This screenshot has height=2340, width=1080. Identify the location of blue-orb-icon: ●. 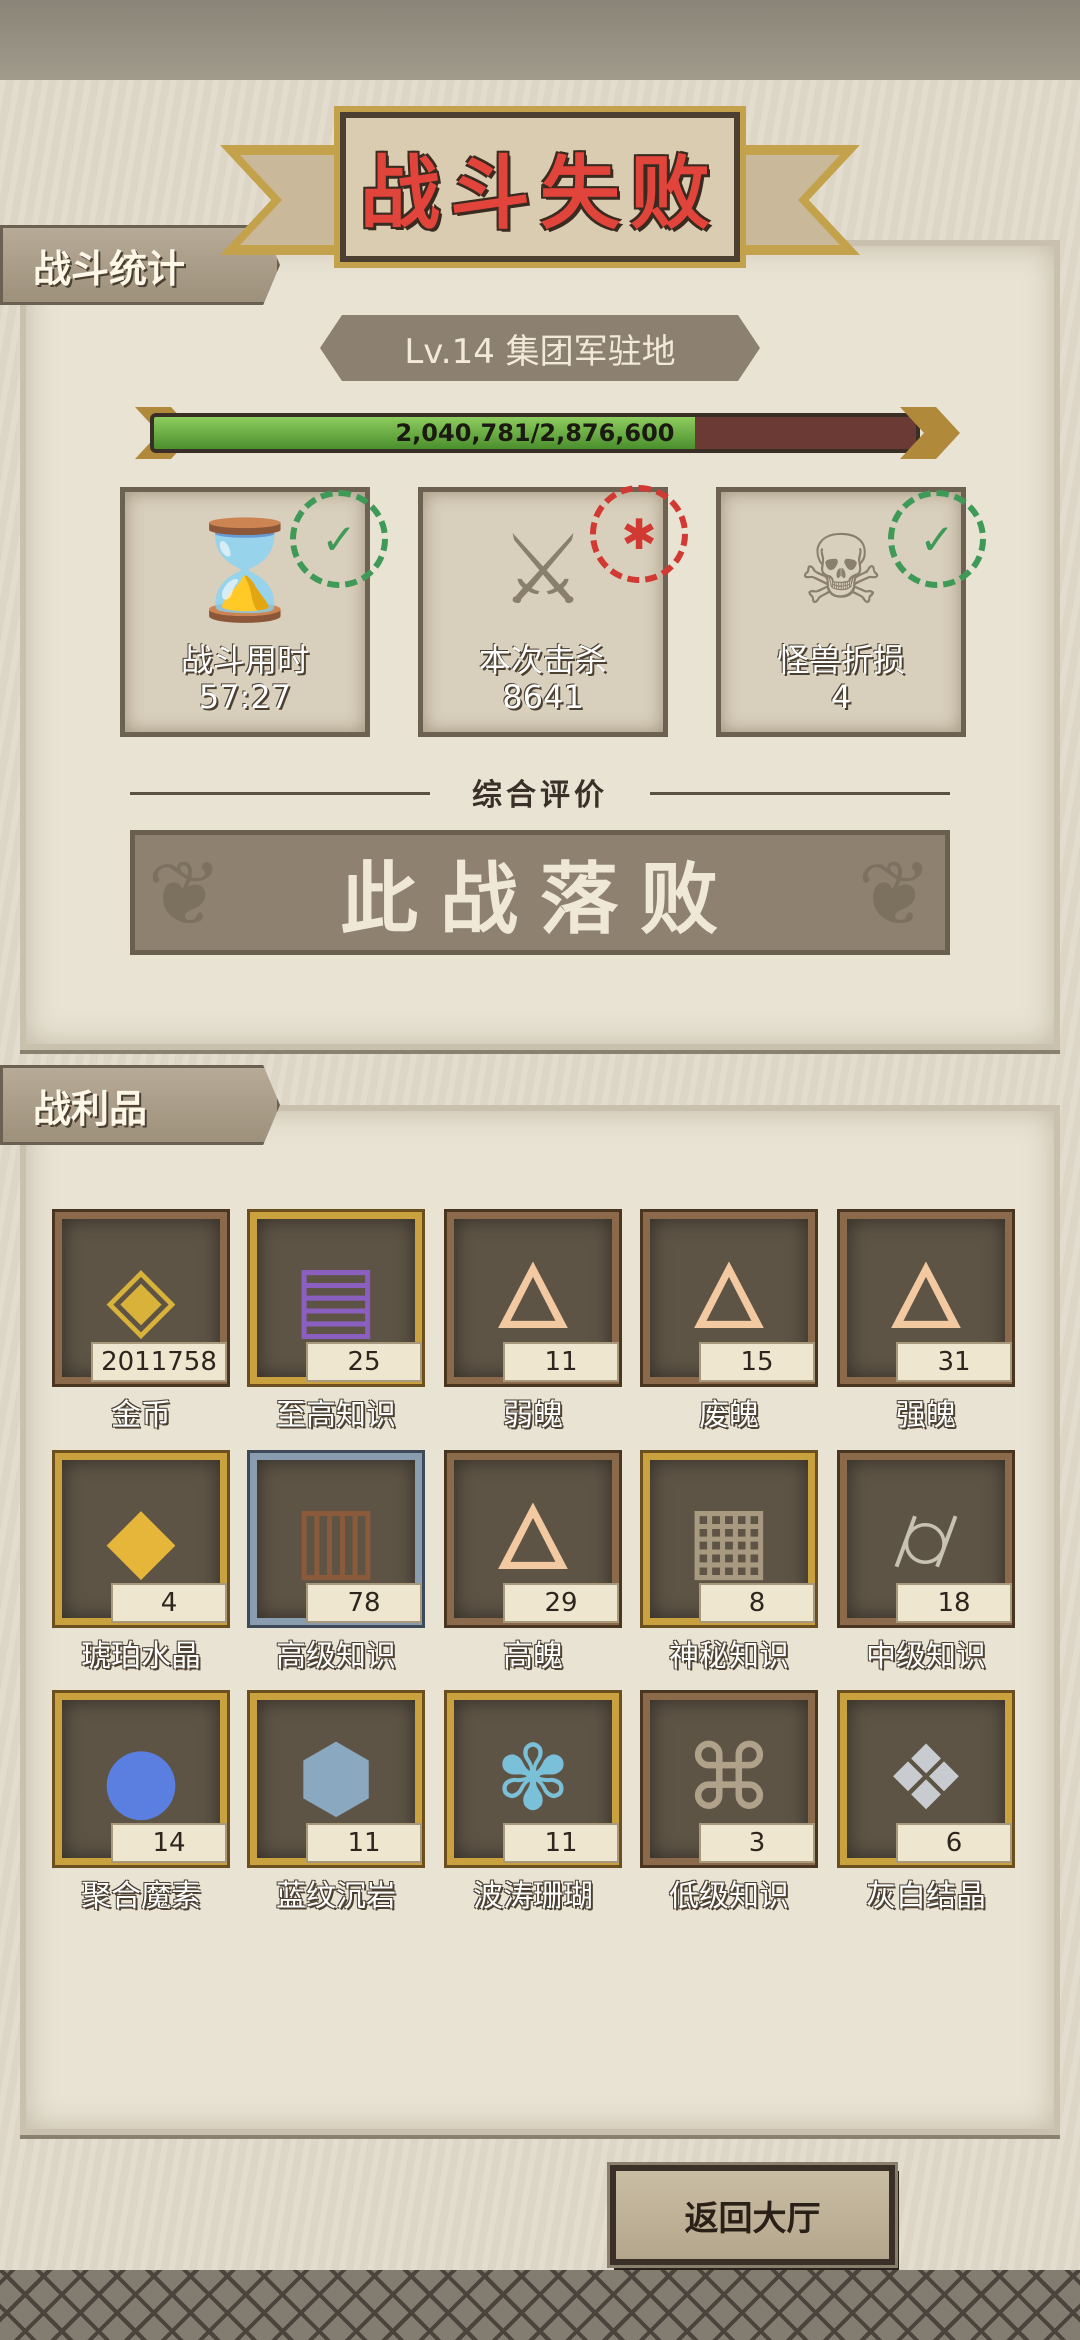
(141, 1778).